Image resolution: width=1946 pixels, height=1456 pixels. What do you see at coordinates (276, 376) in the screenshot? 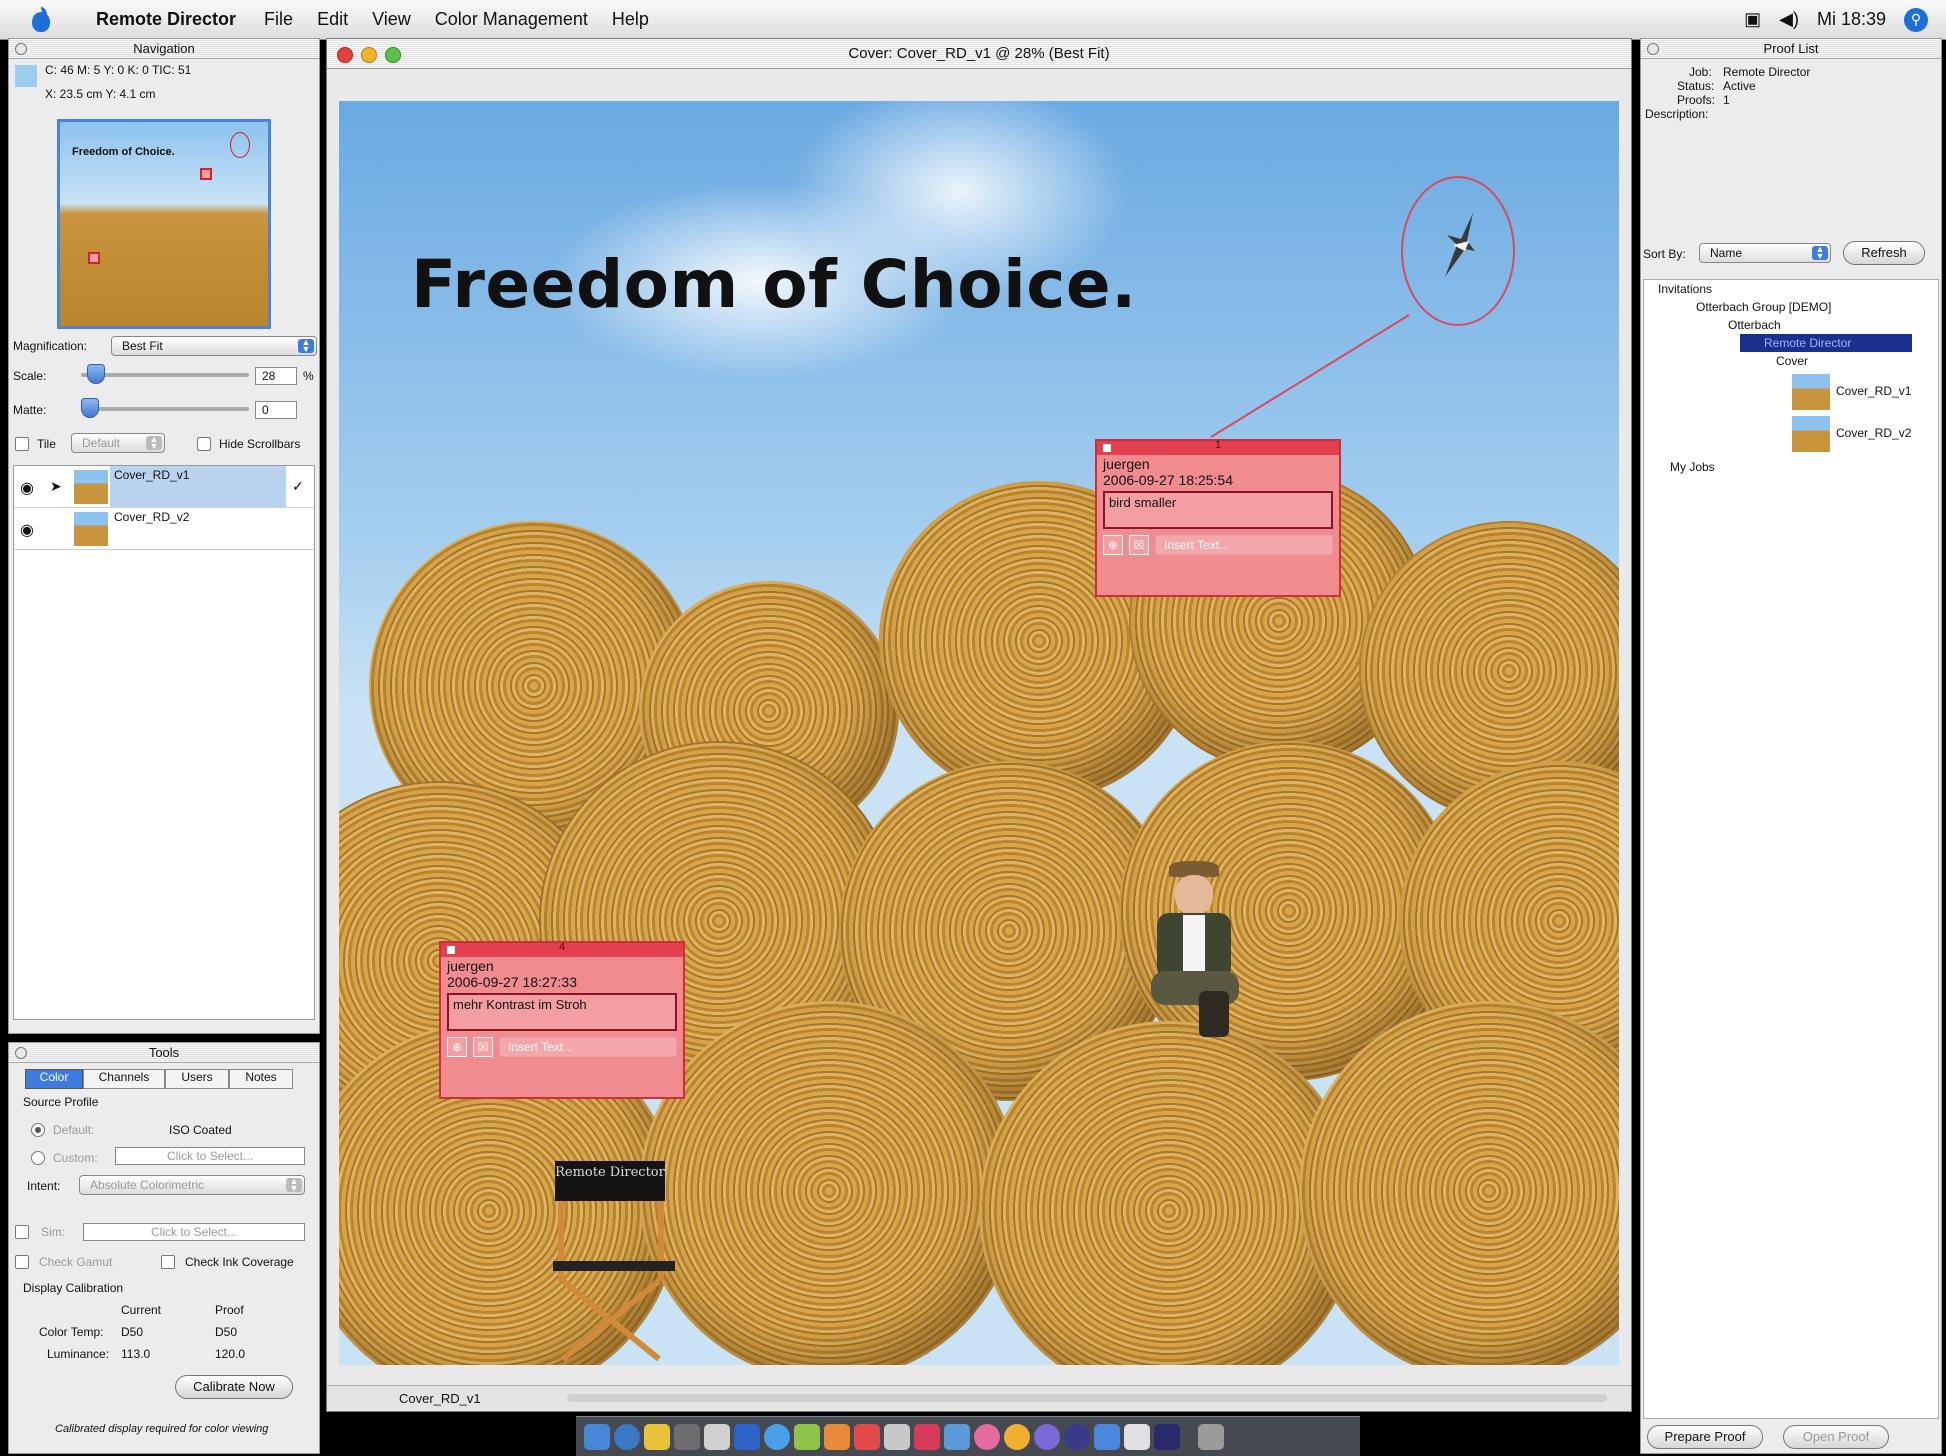
I see `scale-input: 28` at bounding box center [276, 376].